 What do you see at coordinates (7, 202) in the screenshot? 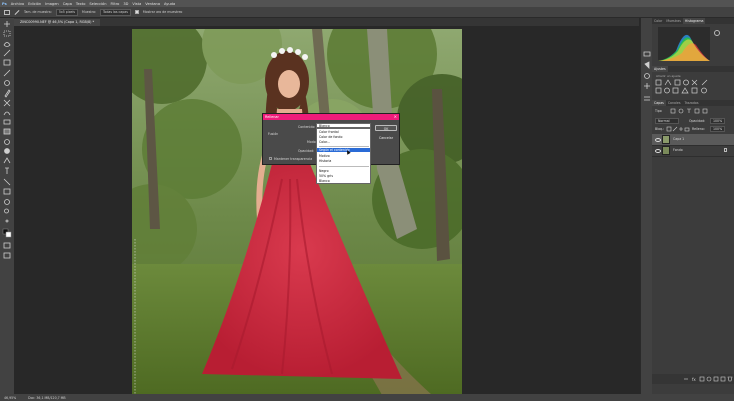
I see `hand-tool-icon` at bounding box center [7, 202].